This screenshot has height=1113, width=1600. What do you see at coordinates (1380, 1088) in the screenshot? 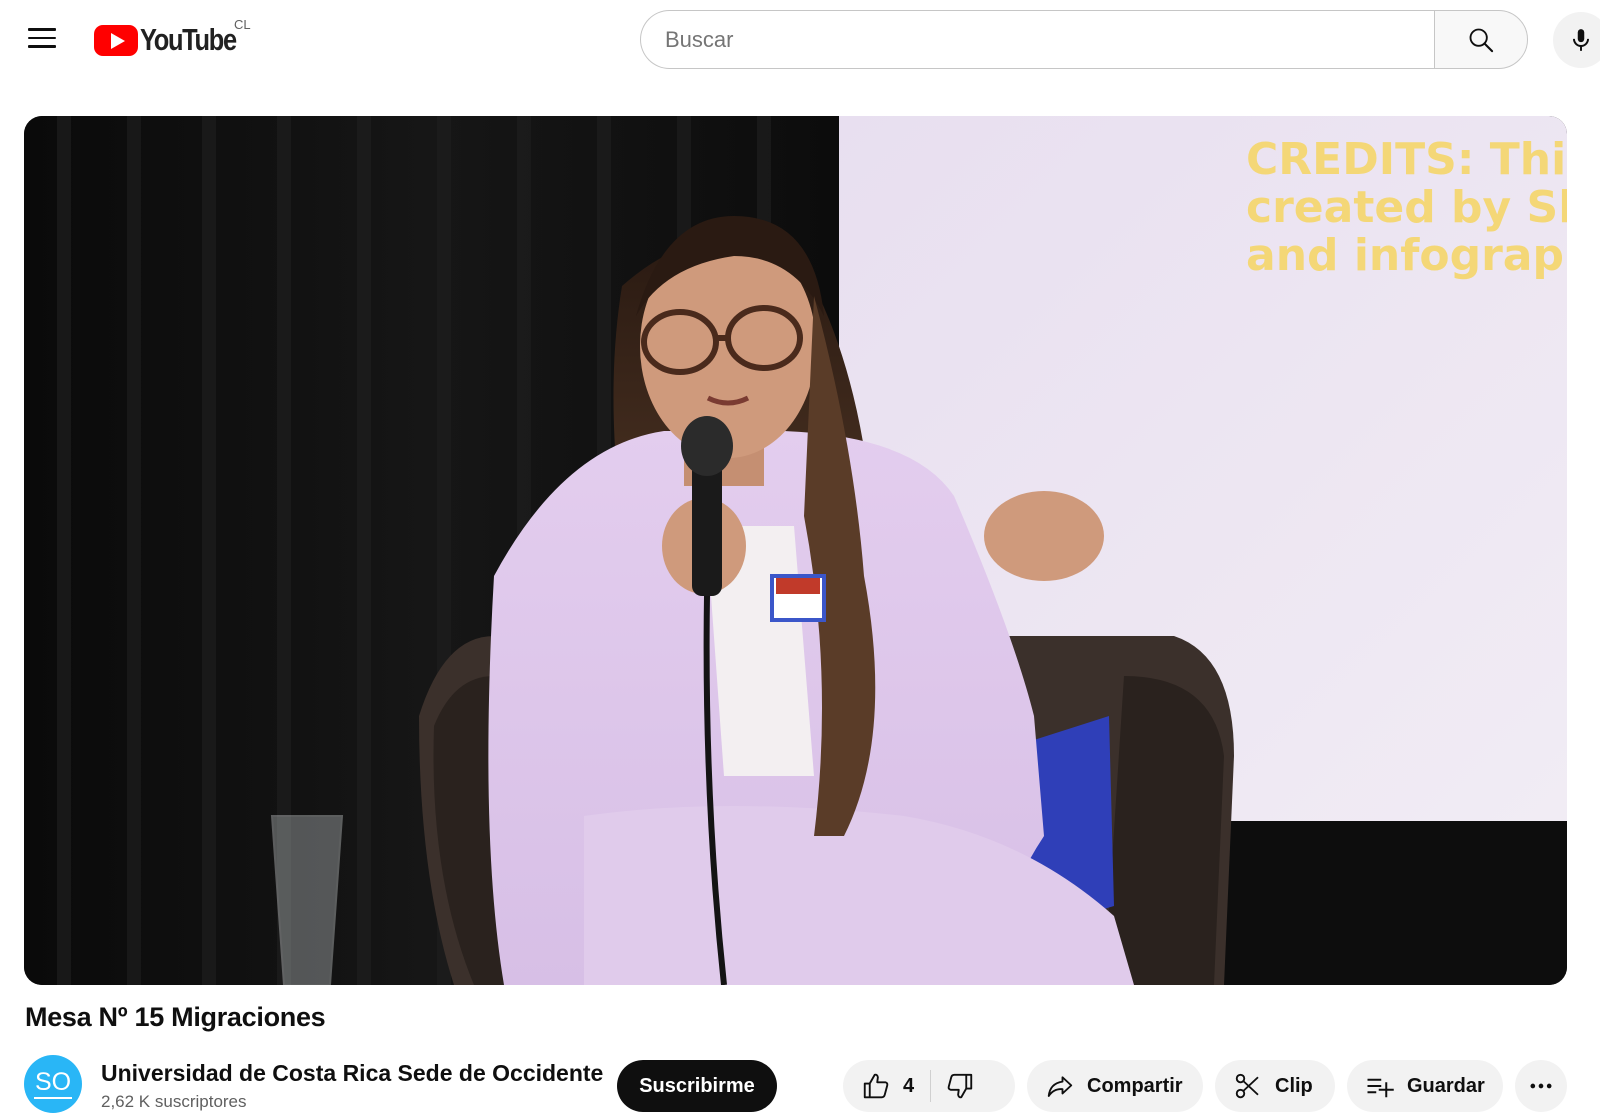
I see `add-to-playlist-icon` at bounding box center [1380, 1088].